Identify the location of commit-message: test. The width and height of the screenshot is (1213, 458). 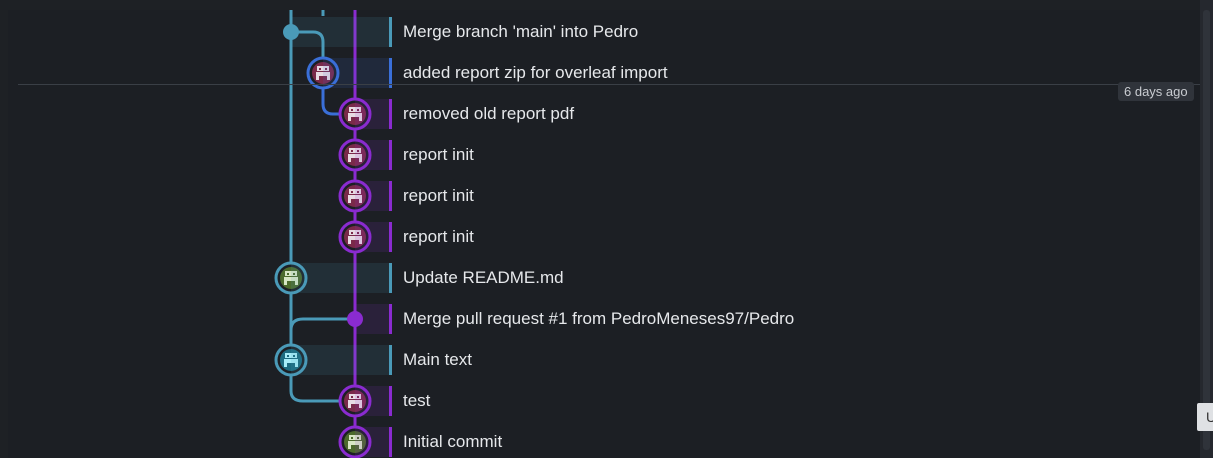
(417, 400).